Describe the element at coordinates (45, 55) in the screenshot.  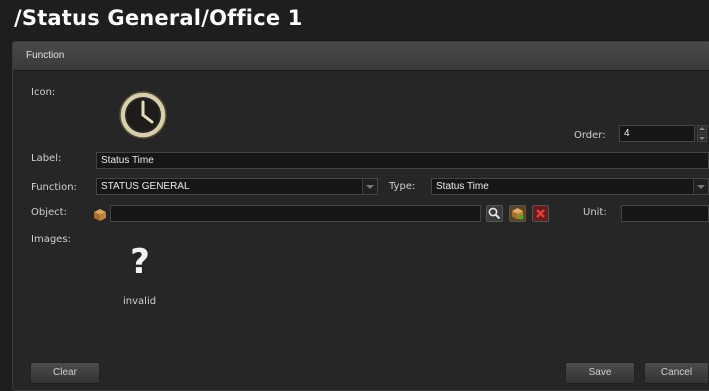
I see `panel-header-label: Function` at that location.